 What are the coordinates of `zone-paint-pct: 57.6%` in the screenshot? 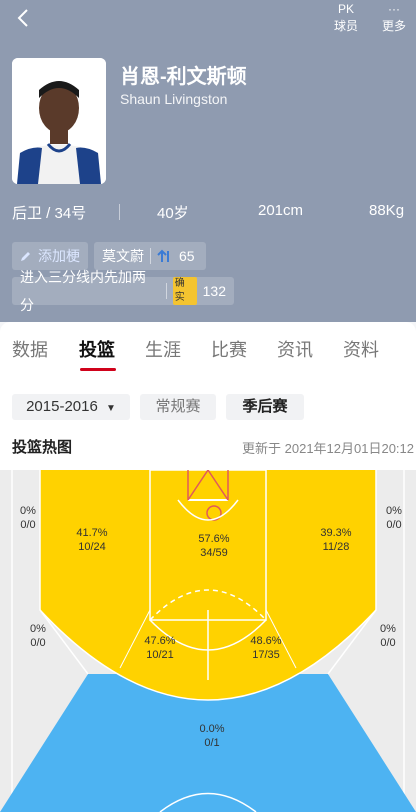 It's located at (214, 539).